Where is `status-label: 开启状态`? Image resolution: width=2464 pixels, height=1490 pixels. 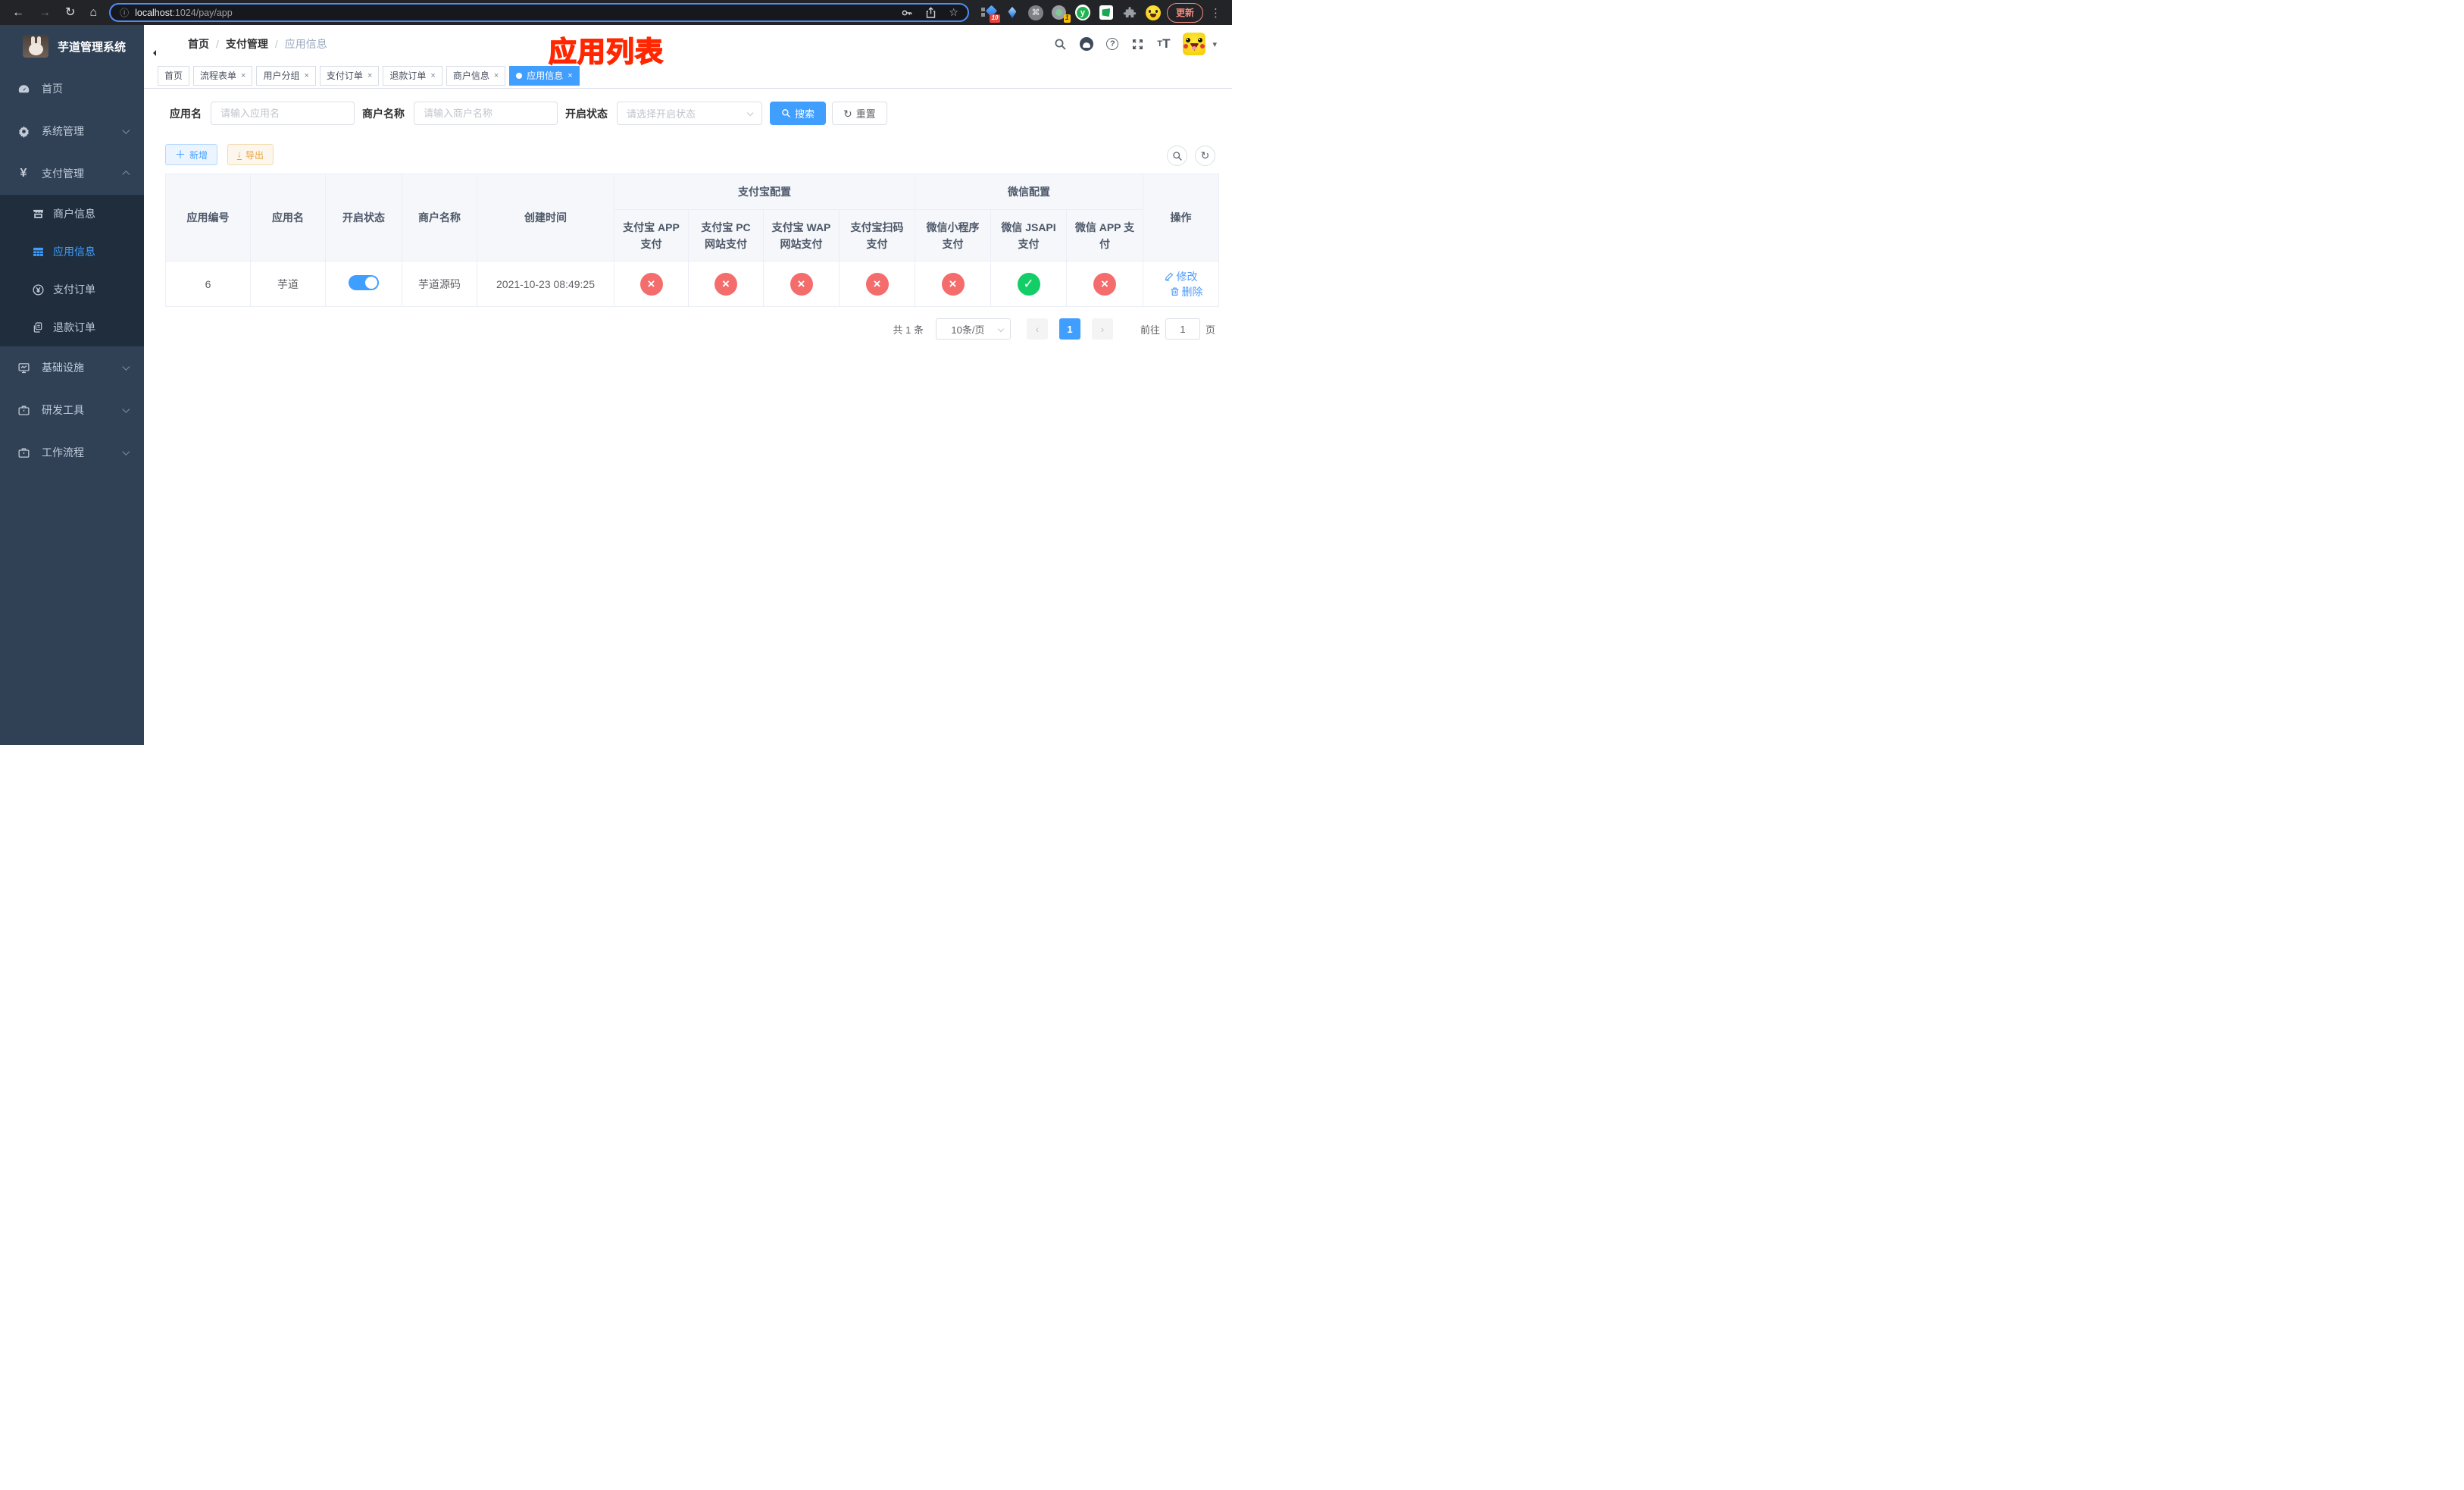 status-label: 开启状态 is located at coordinates (586, 113).